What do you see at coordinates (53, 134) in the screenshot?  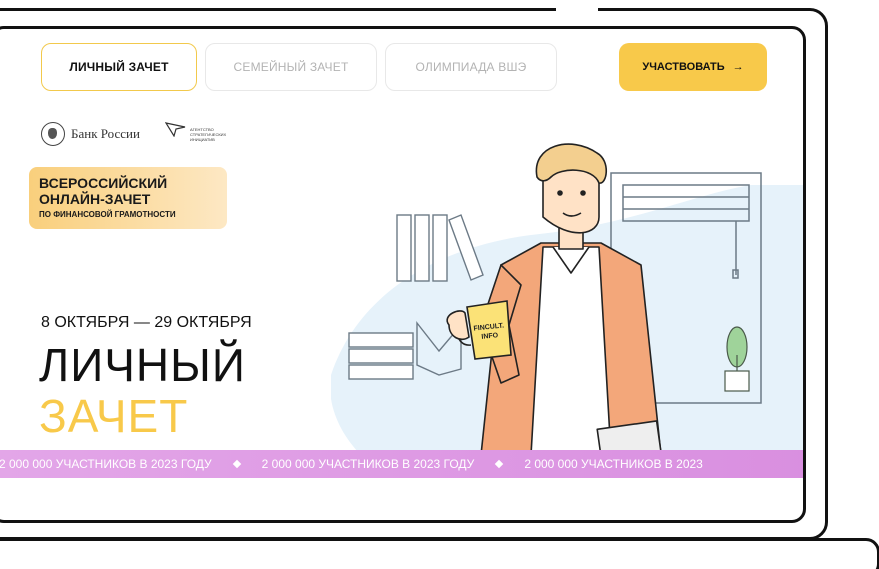 I see `eagle-emblem-icon` at bounding box center [53, 134].